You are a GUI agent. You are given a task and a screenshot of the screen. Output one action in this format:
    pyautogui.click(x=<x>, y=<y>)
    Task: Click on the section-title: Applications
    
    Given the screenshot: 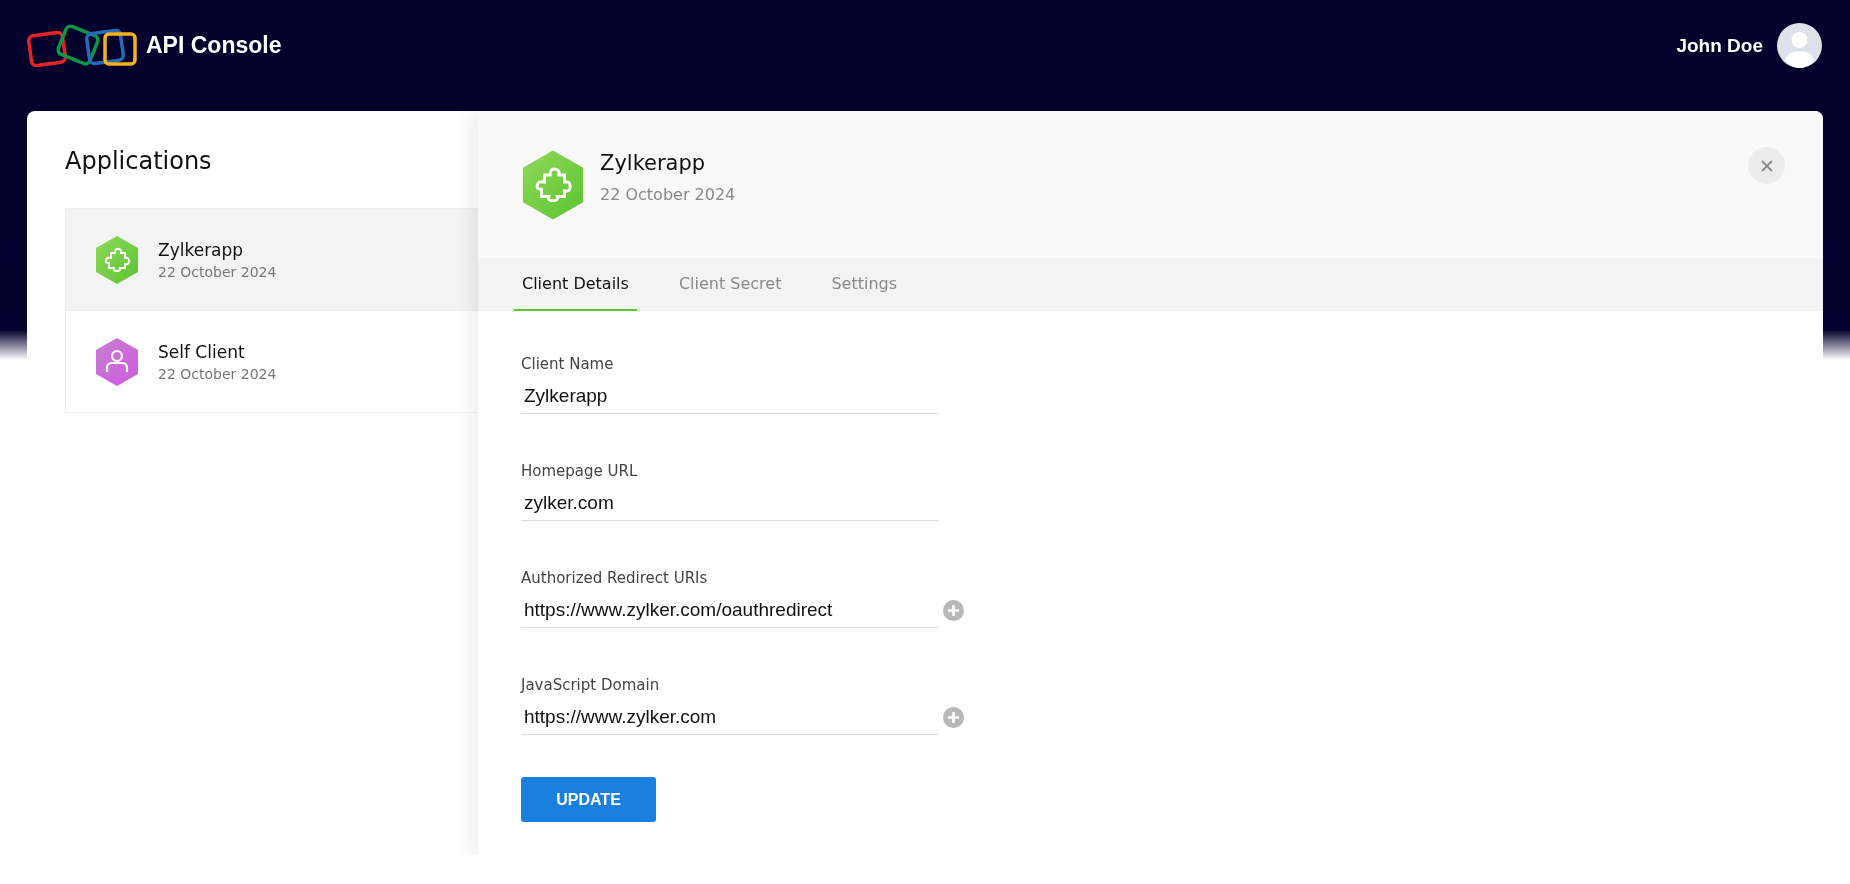 What is the action you would take?
    pyautogui.click(x=139, y=161)
    